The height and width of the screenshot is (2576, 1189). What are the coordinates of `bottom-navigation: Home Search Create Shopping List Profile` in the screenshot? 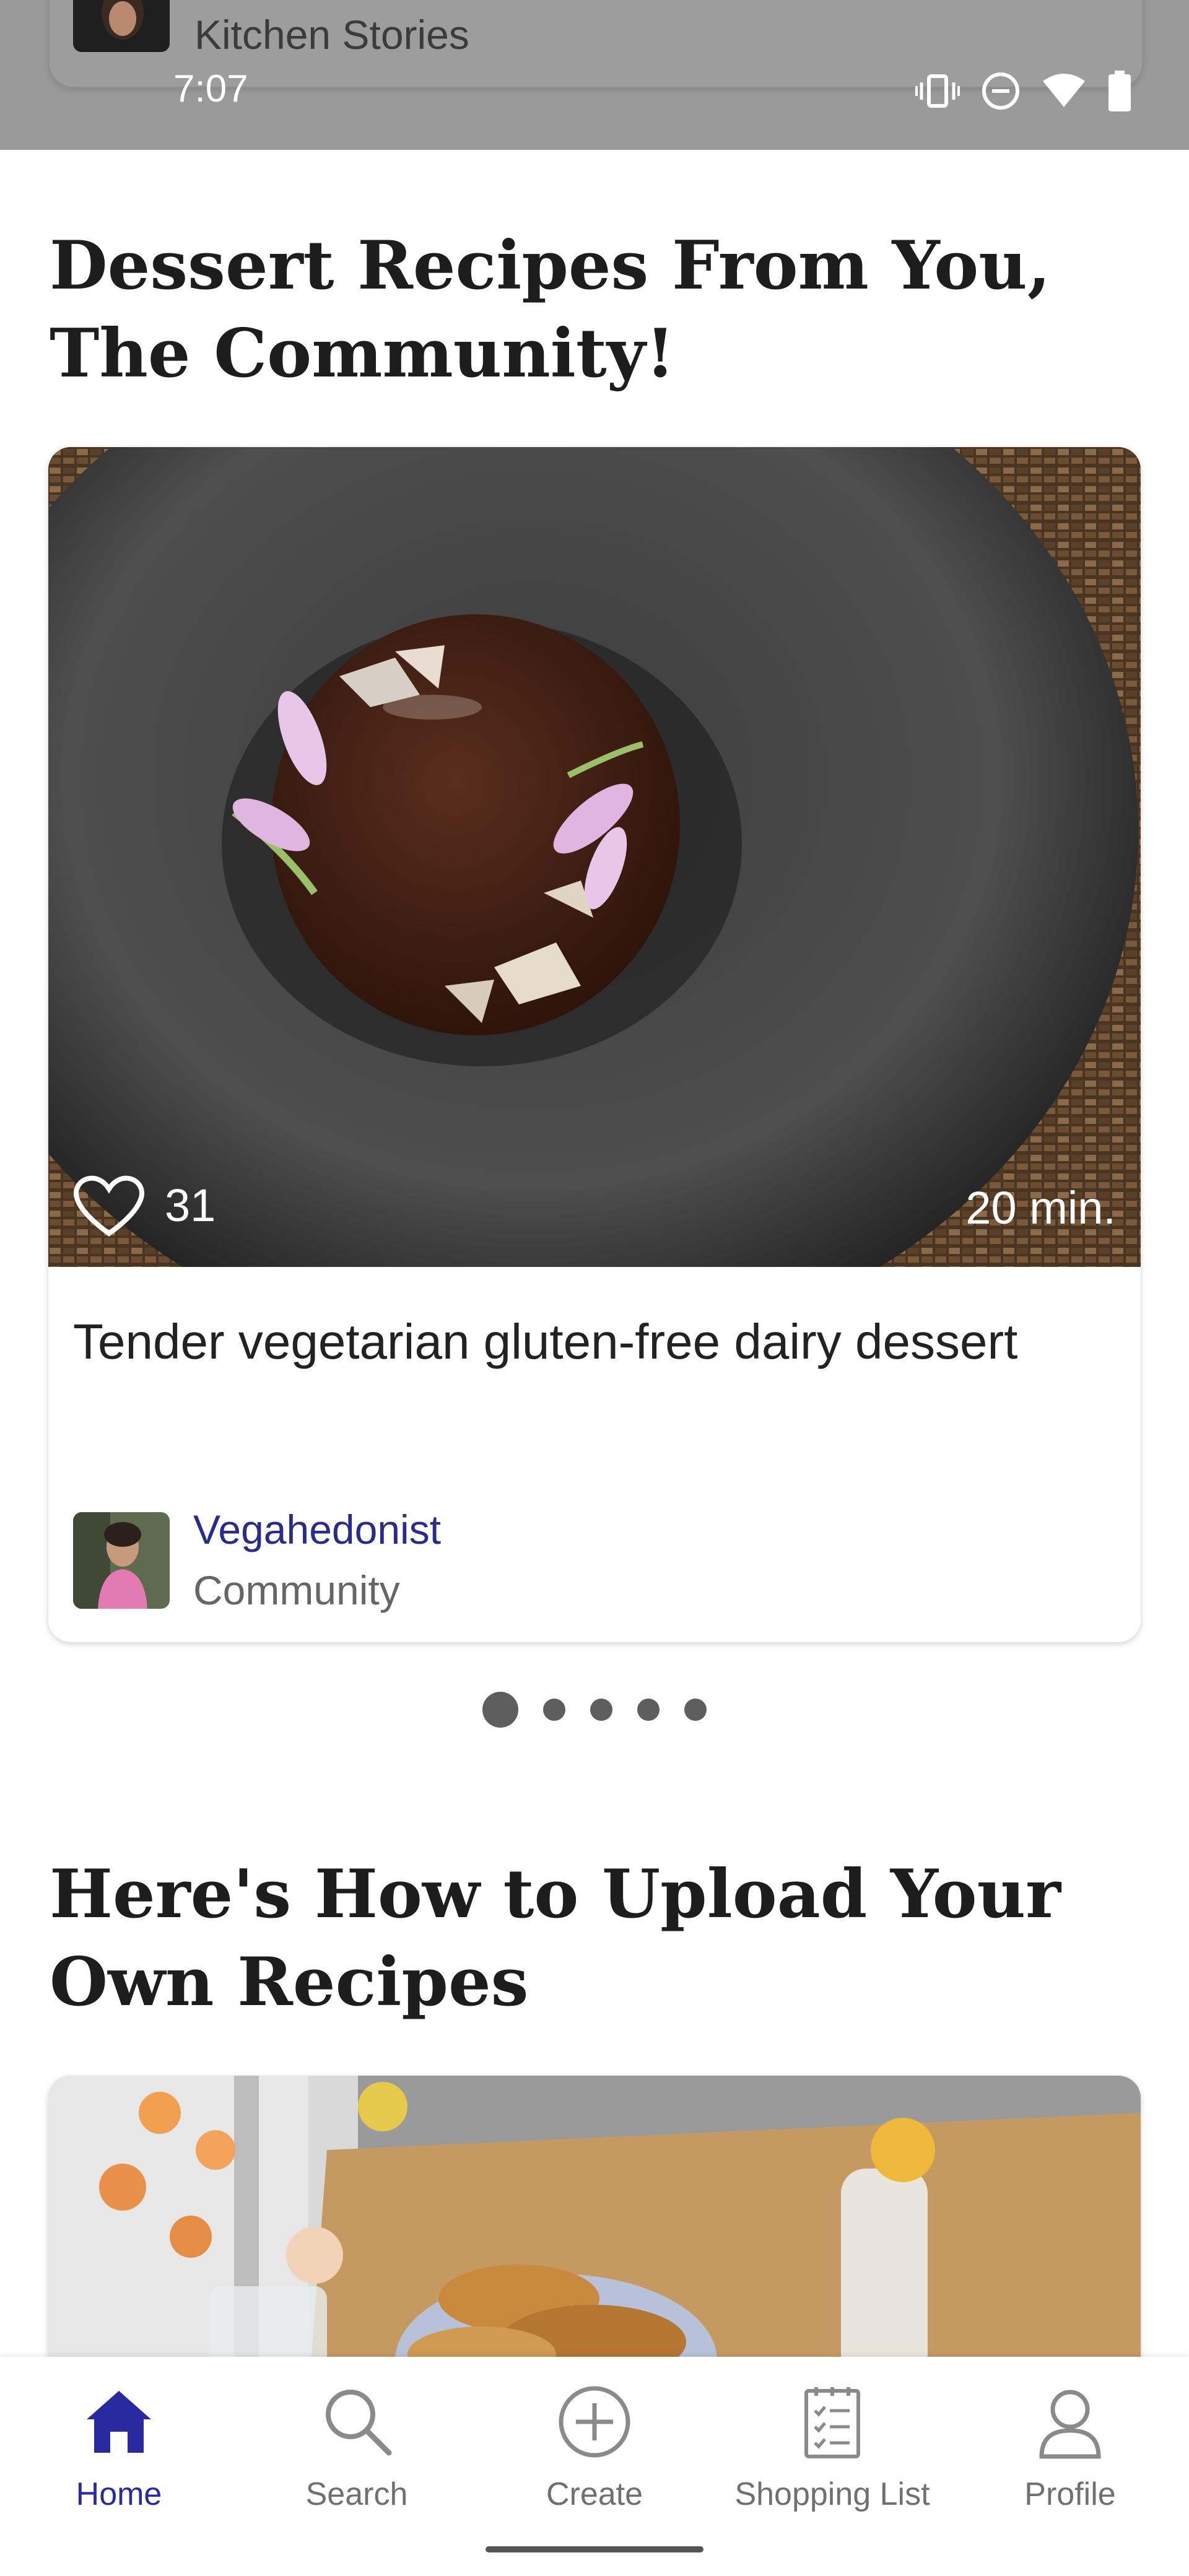 It's located at (594, 2466).